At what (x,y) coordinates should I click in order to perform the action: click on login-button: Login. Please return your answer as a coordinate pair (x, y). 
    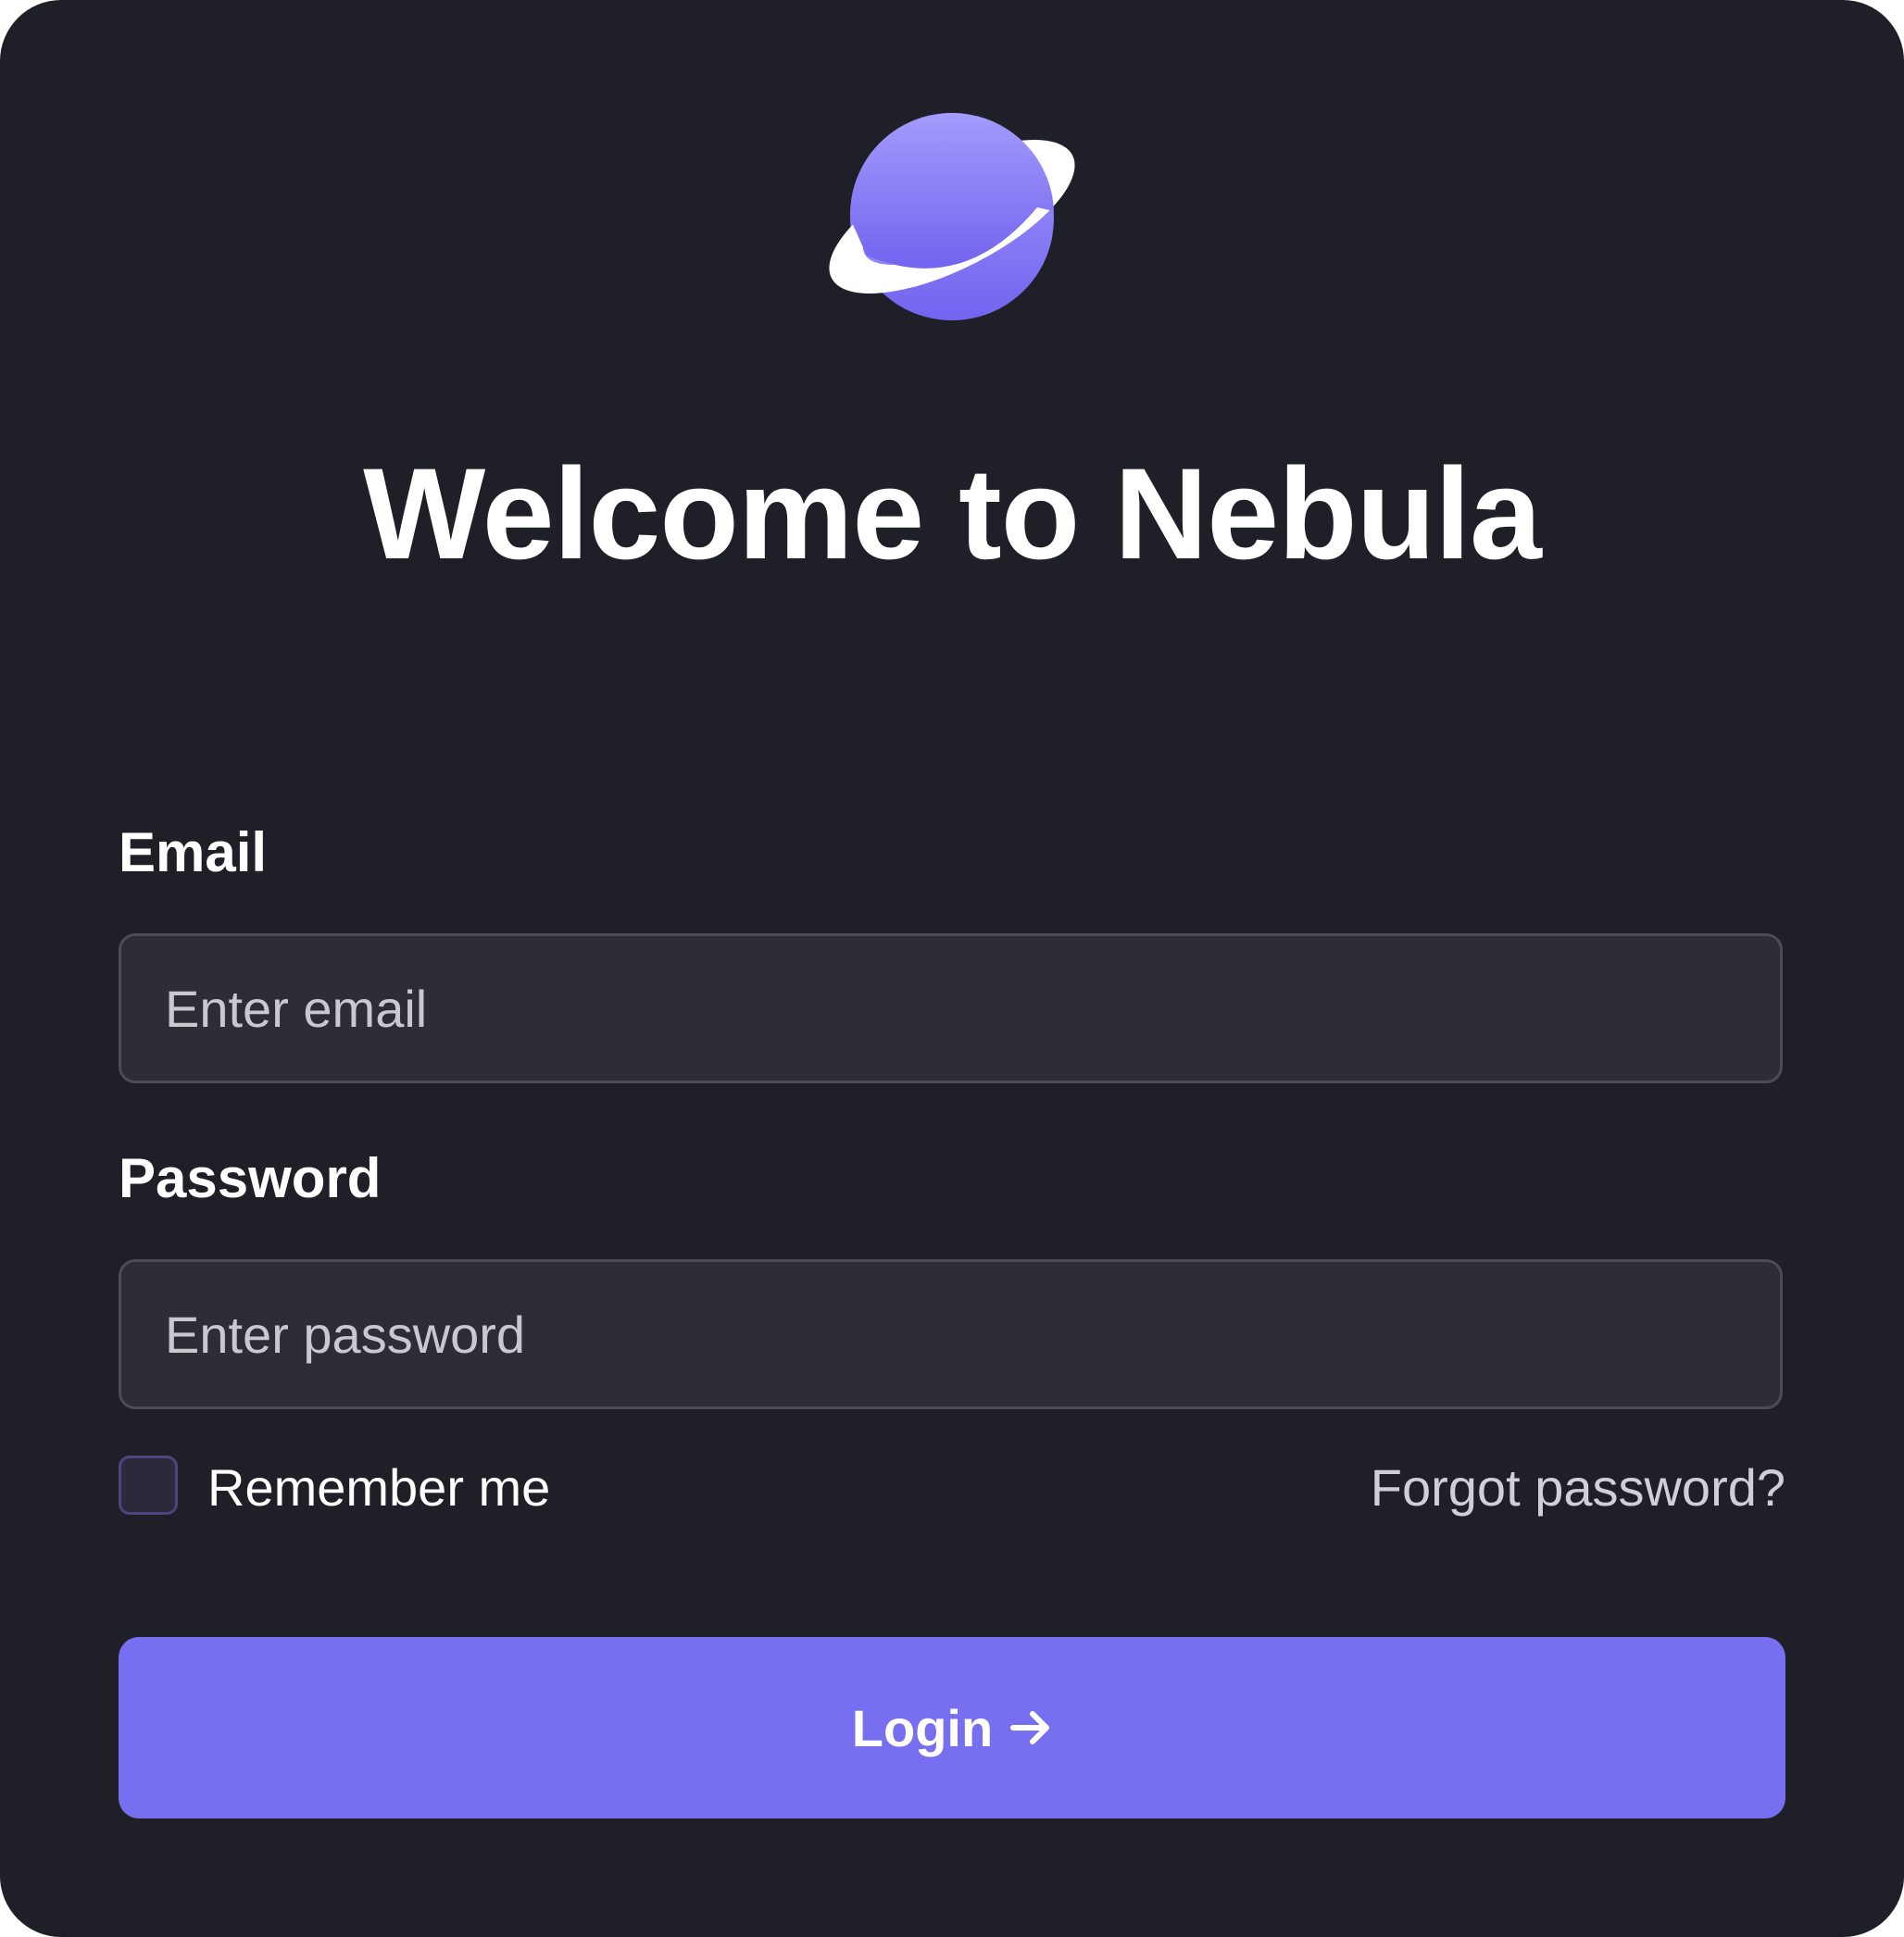
    Looking at the image, I should click on (952, 1727).